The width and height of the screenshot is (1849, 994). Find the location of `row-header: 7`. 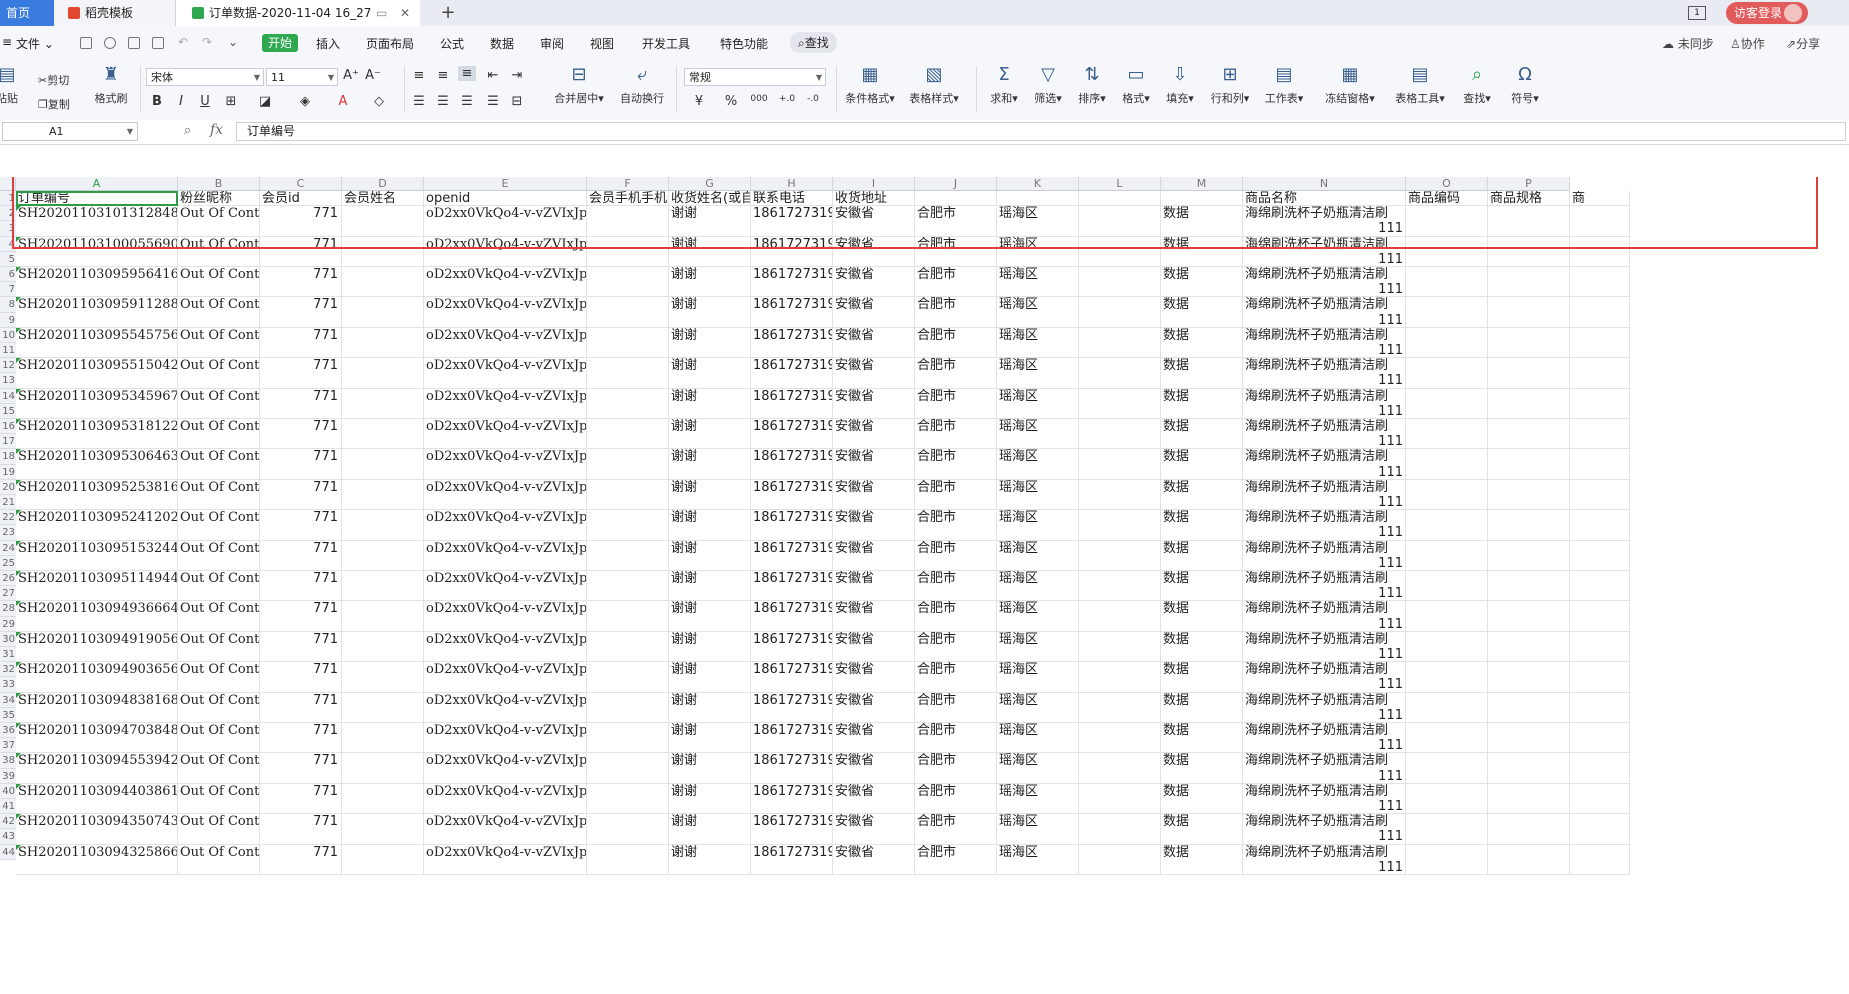

row-header: 7 is located at coordinates (8, 290).